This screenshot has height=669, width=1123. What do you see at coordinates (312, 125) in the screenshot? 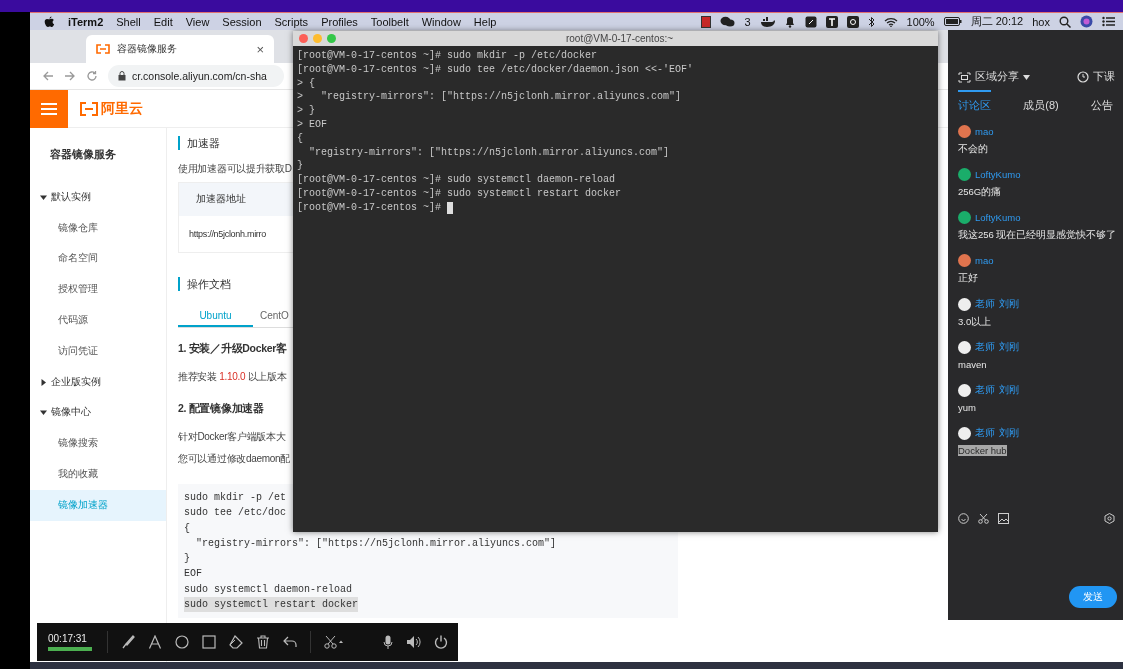
I see `terminal-line: > EOF` at bounding box center [312, 125].